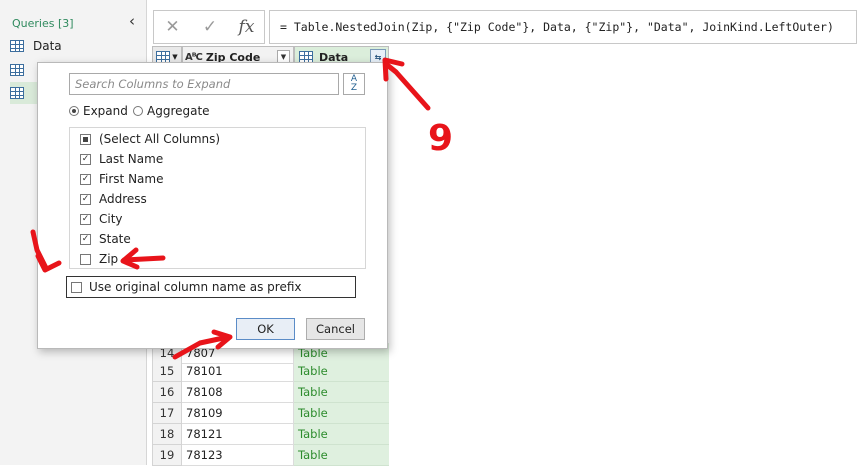 The image size is (857, 466). I want to click on text-type-icon: AᴮC, so click(194, 57).